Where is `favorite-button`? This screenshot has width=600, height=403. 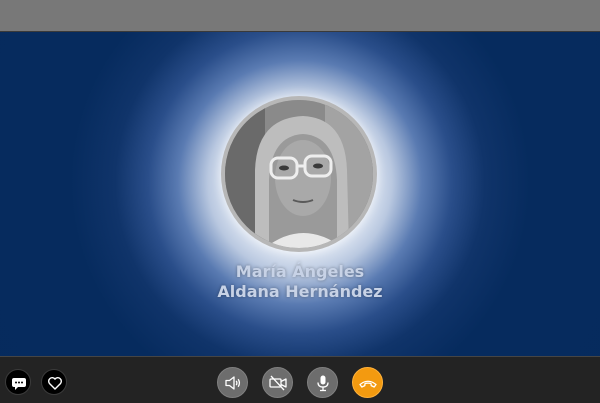 favorite-button is located at coordinates (54, 382).